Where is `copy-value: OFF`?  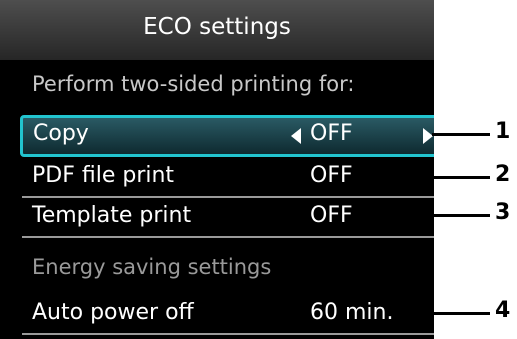
copy-value: OFF is located at coordinates (331, 133).